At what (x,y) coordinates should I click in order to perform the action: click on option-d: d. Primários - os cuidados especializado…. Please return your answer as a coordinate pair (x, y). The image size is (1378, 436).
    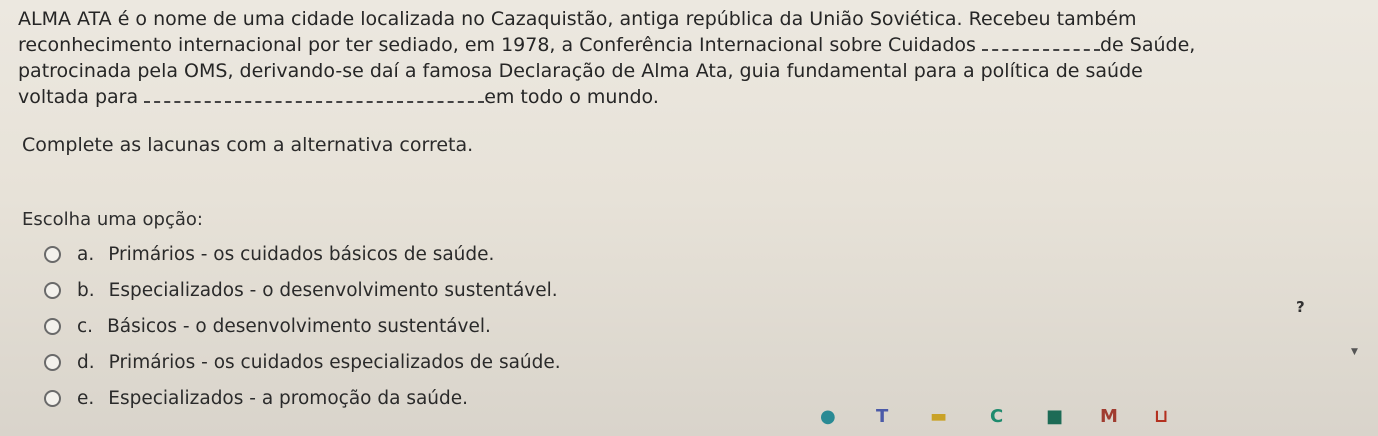
    Looking at the image, I should click on (302, 362).